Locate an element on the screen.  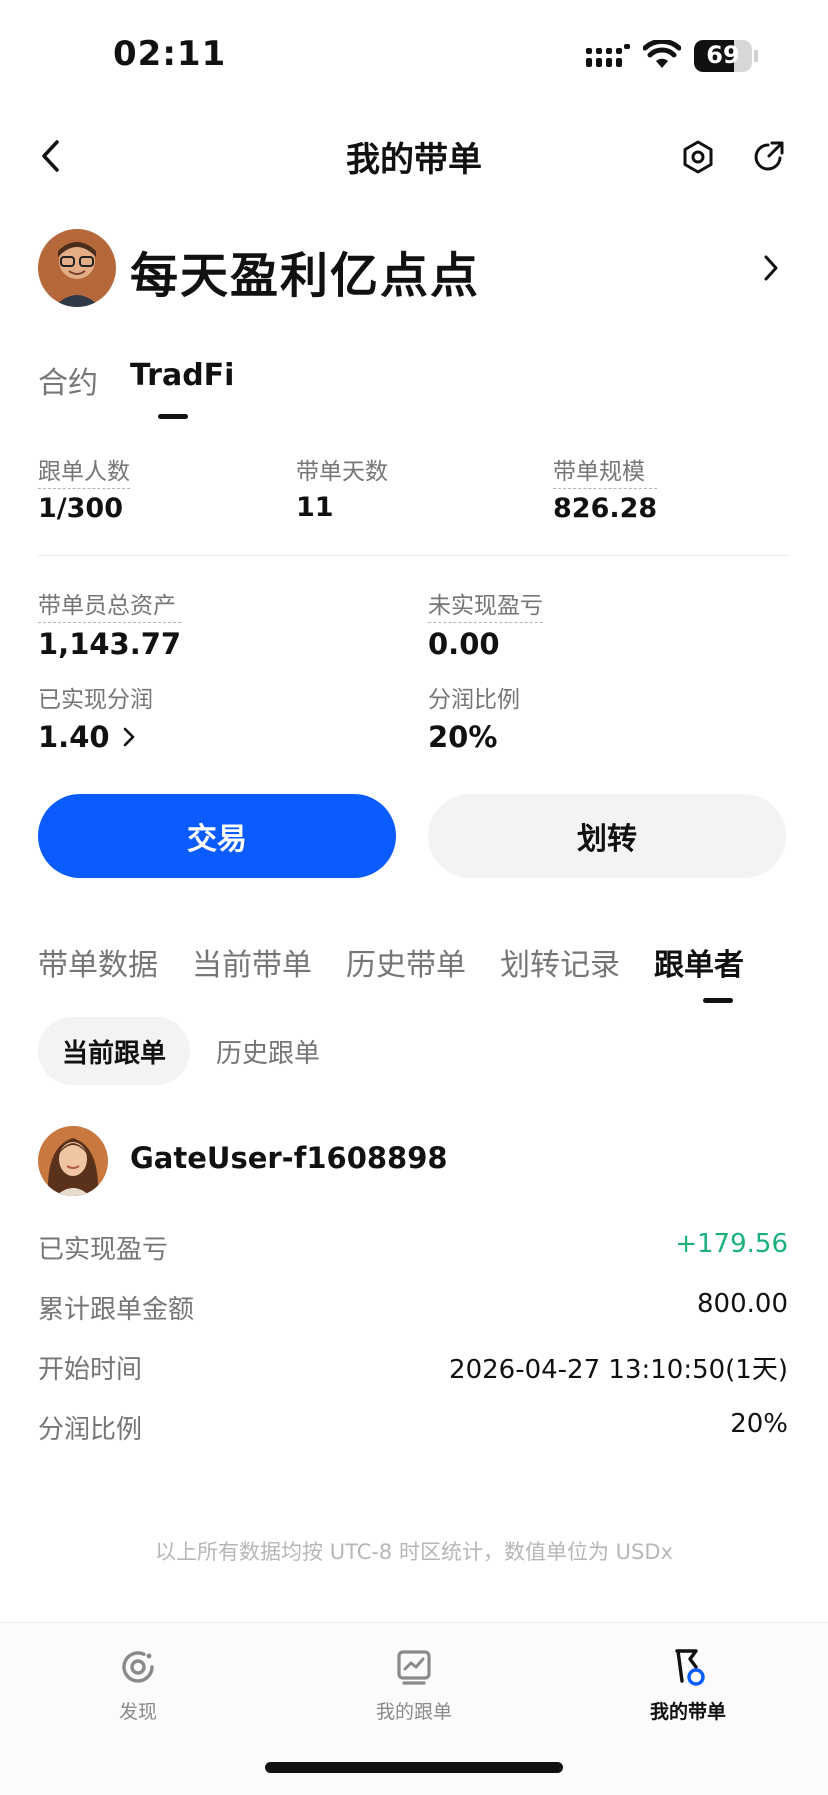
tab-tradfi: TradFi is located at coordinates (182, 375).